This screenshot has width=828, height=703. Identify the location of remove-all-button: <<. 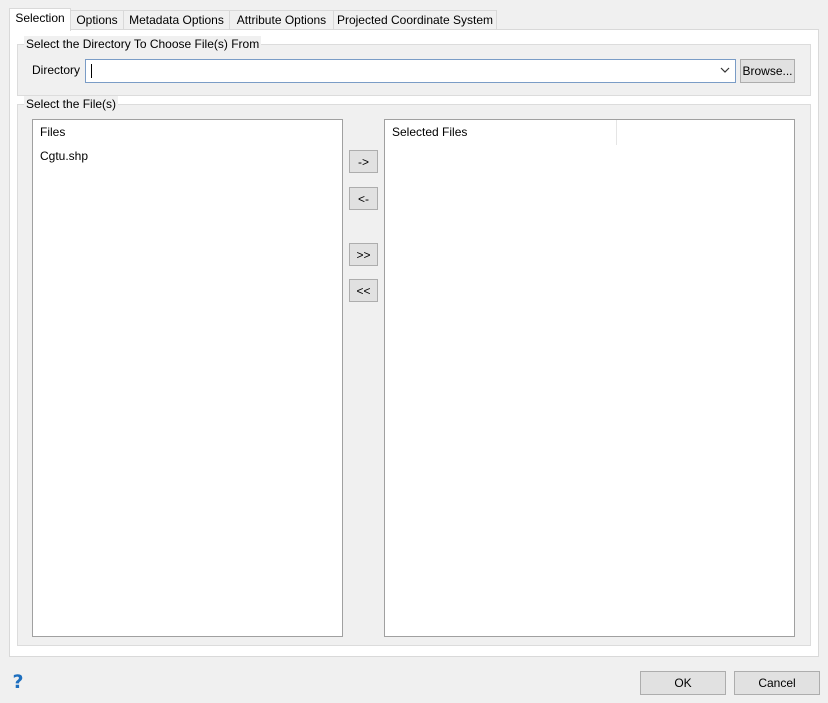
(363, 290).